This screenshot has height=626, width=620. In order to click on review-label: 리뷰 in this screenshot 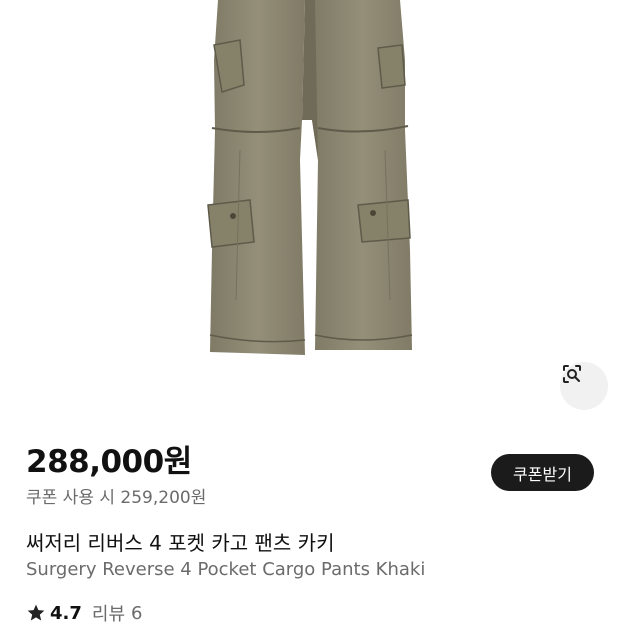, I will do `click(108, 613)`.